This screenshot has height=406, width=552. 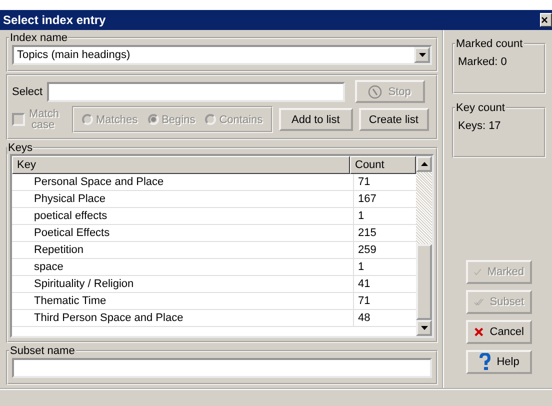 I want to click on group-label: Marked count, so click(x=489, y=44).